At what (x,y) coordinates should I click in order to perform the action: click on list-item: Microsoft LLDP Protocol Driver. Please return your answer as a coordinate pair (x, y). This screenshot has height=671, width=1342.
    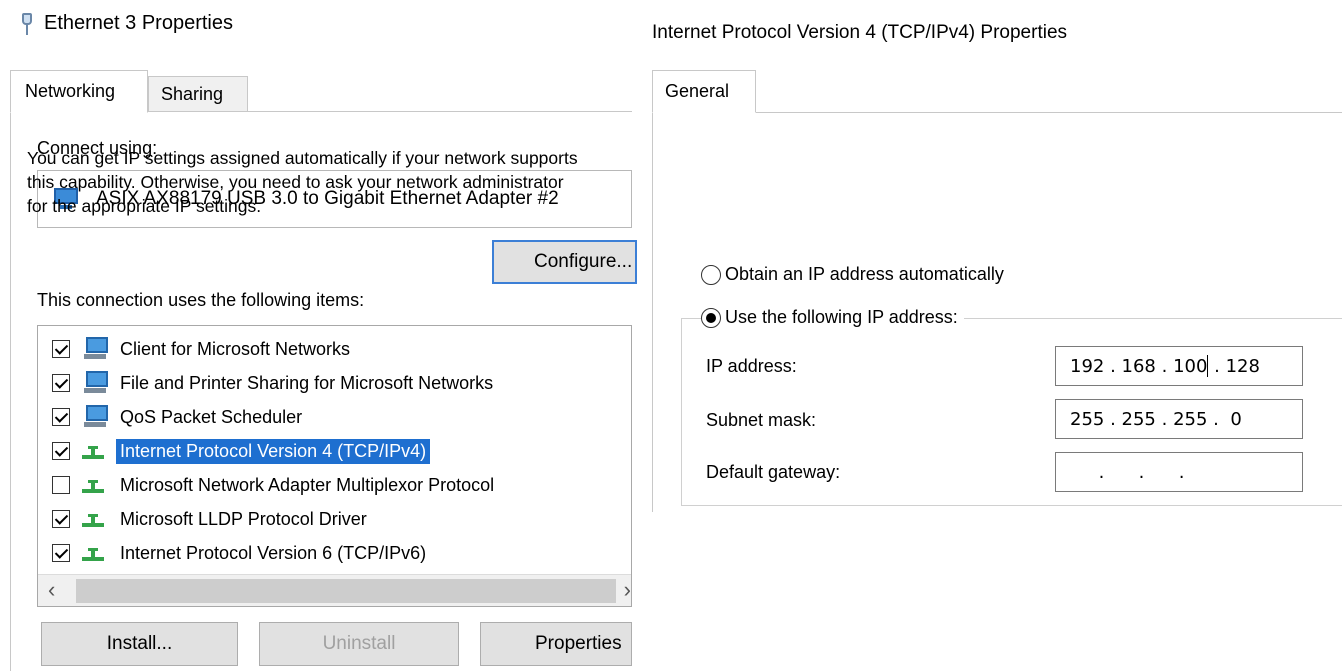
    Looking at the image, I should click on (211, 519).